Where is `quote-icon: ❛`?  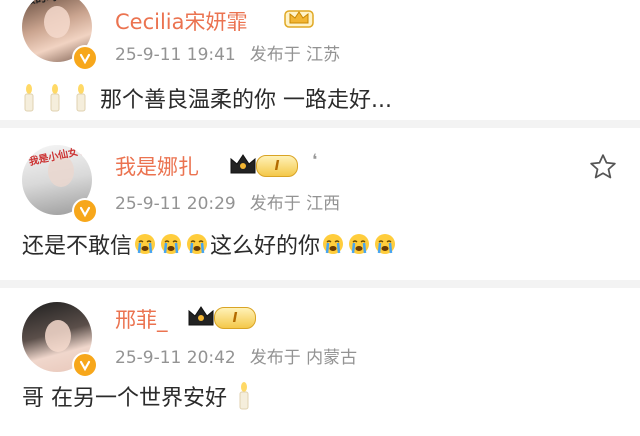
quote-icon: ❛ is located at coordinates (315, 159).